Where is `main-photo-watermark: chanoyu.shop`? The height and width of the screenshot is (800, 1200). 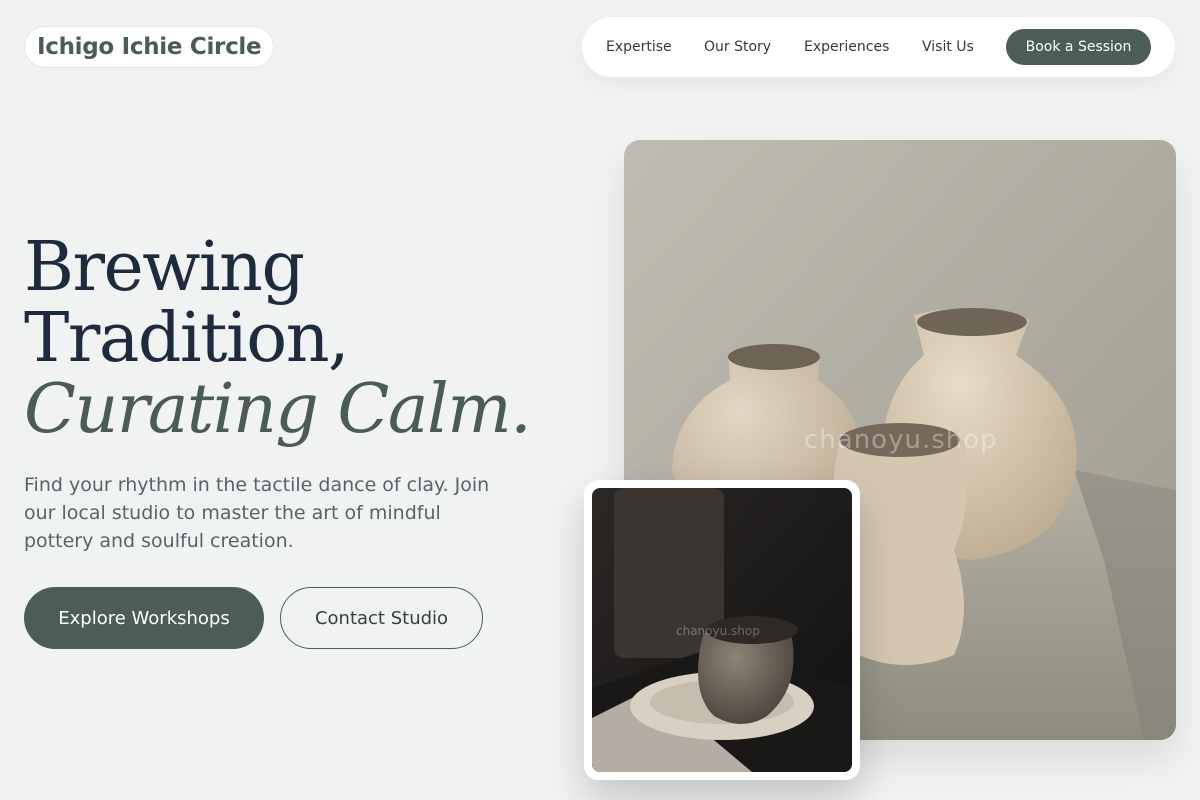 main-photo-watermark: chanoyu.shop is located at coordinates (901, 440).